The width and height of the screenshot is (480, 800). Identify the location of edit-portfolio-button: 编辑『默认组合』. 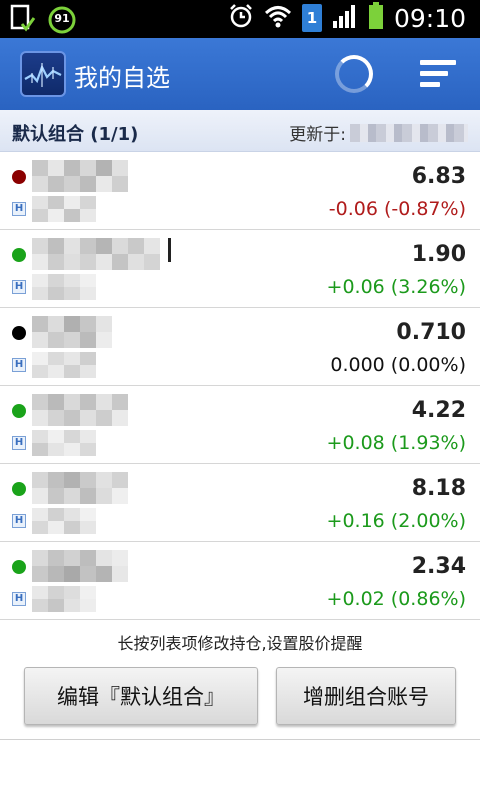
(141, 696).